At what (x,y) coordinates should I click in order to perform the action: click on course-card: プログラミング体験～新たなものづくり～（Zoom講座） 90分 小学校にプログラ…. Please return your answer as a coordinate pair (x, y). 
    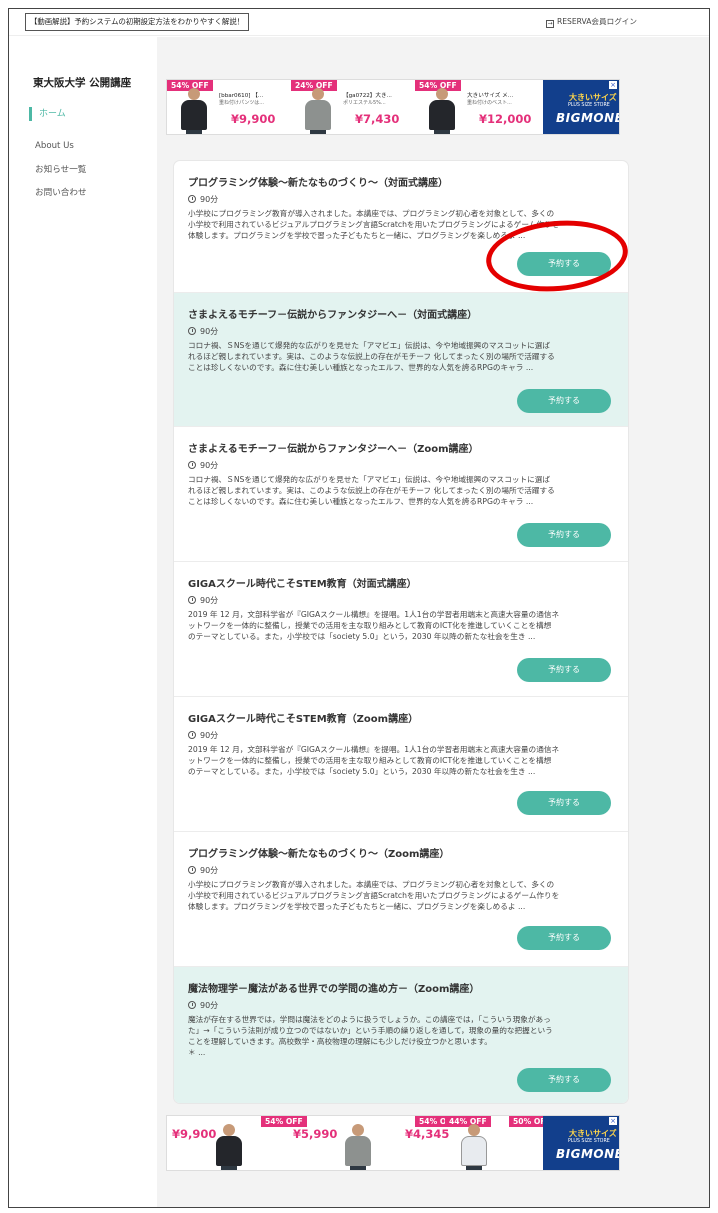
    Looking at the image, I should click on (401, 899).